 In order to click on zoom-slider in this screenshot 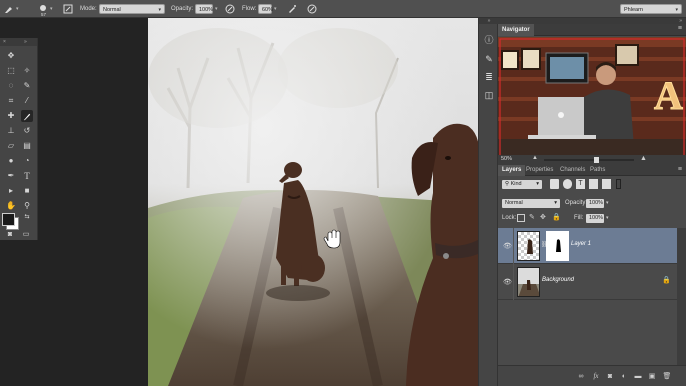, I will do `click(589, 160)`.